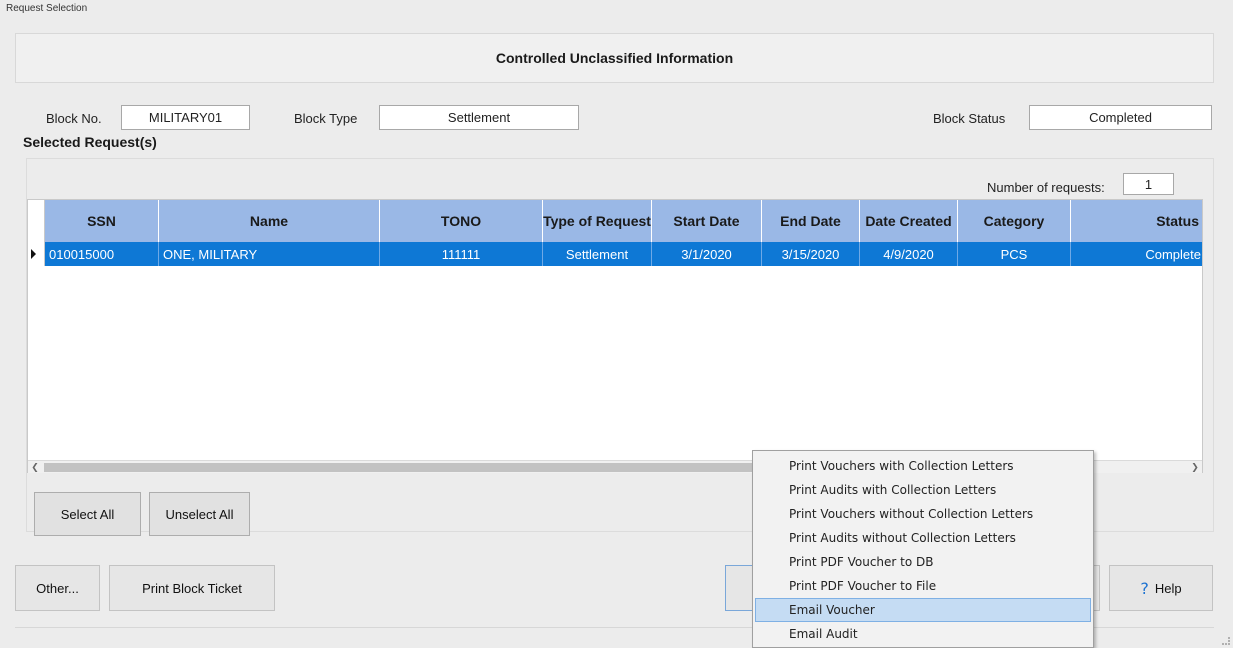 The width and height of the screenshot is (1233, 648). I want to click on menu-item-email-audit: Email Audit, so click(923, 634).